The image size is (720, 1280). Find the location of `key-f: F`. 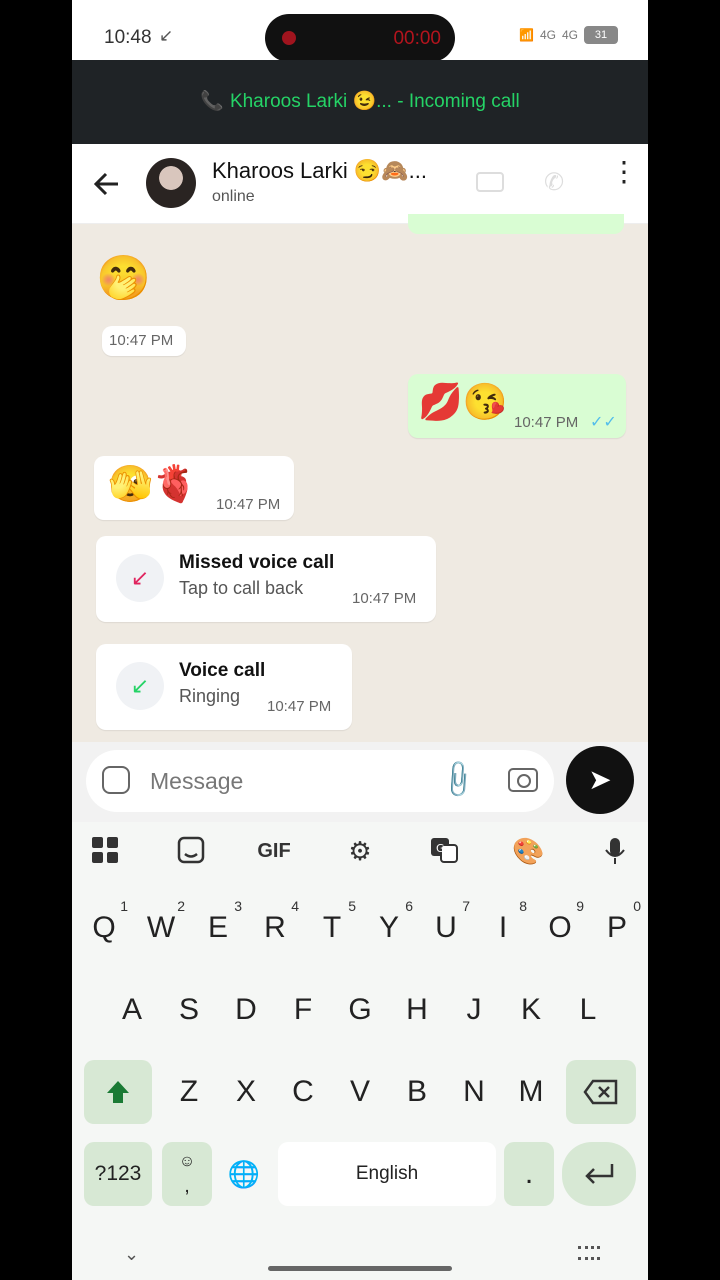

key-f: F is located at coordinates (303, 1010).